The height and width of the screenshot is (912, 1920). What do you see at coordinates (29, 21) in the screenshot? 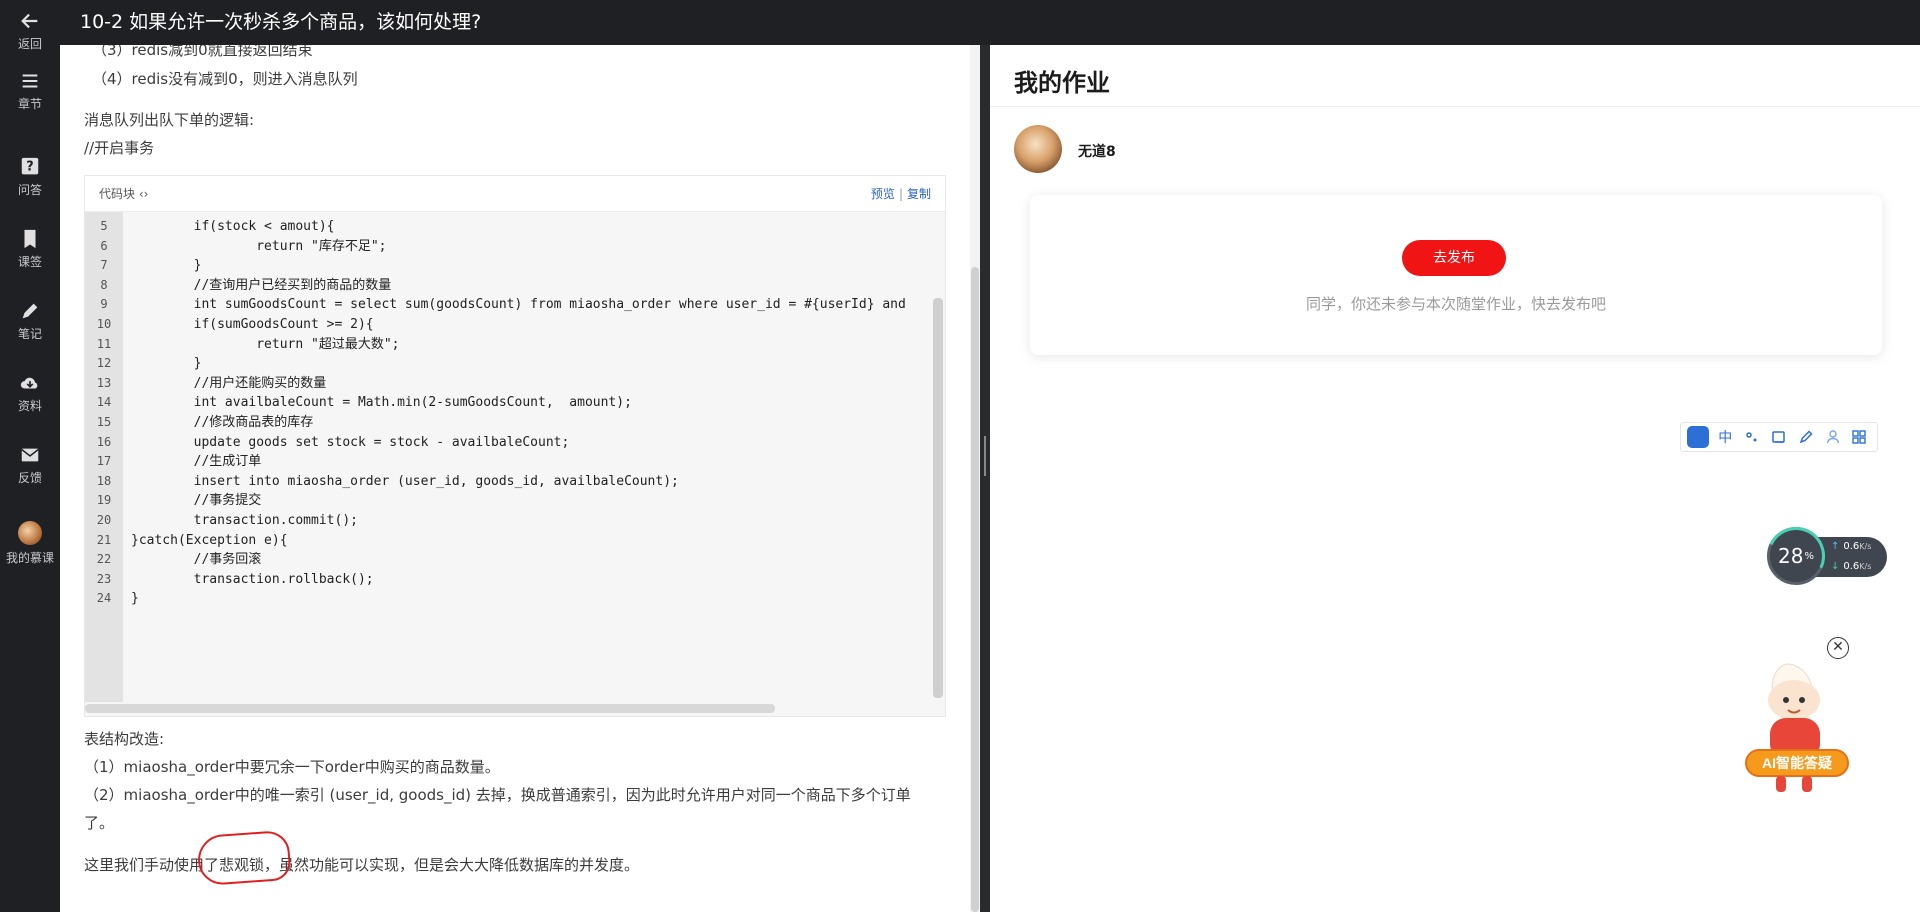
I see `arrow-left-icon` at bounding box center [29, 21].